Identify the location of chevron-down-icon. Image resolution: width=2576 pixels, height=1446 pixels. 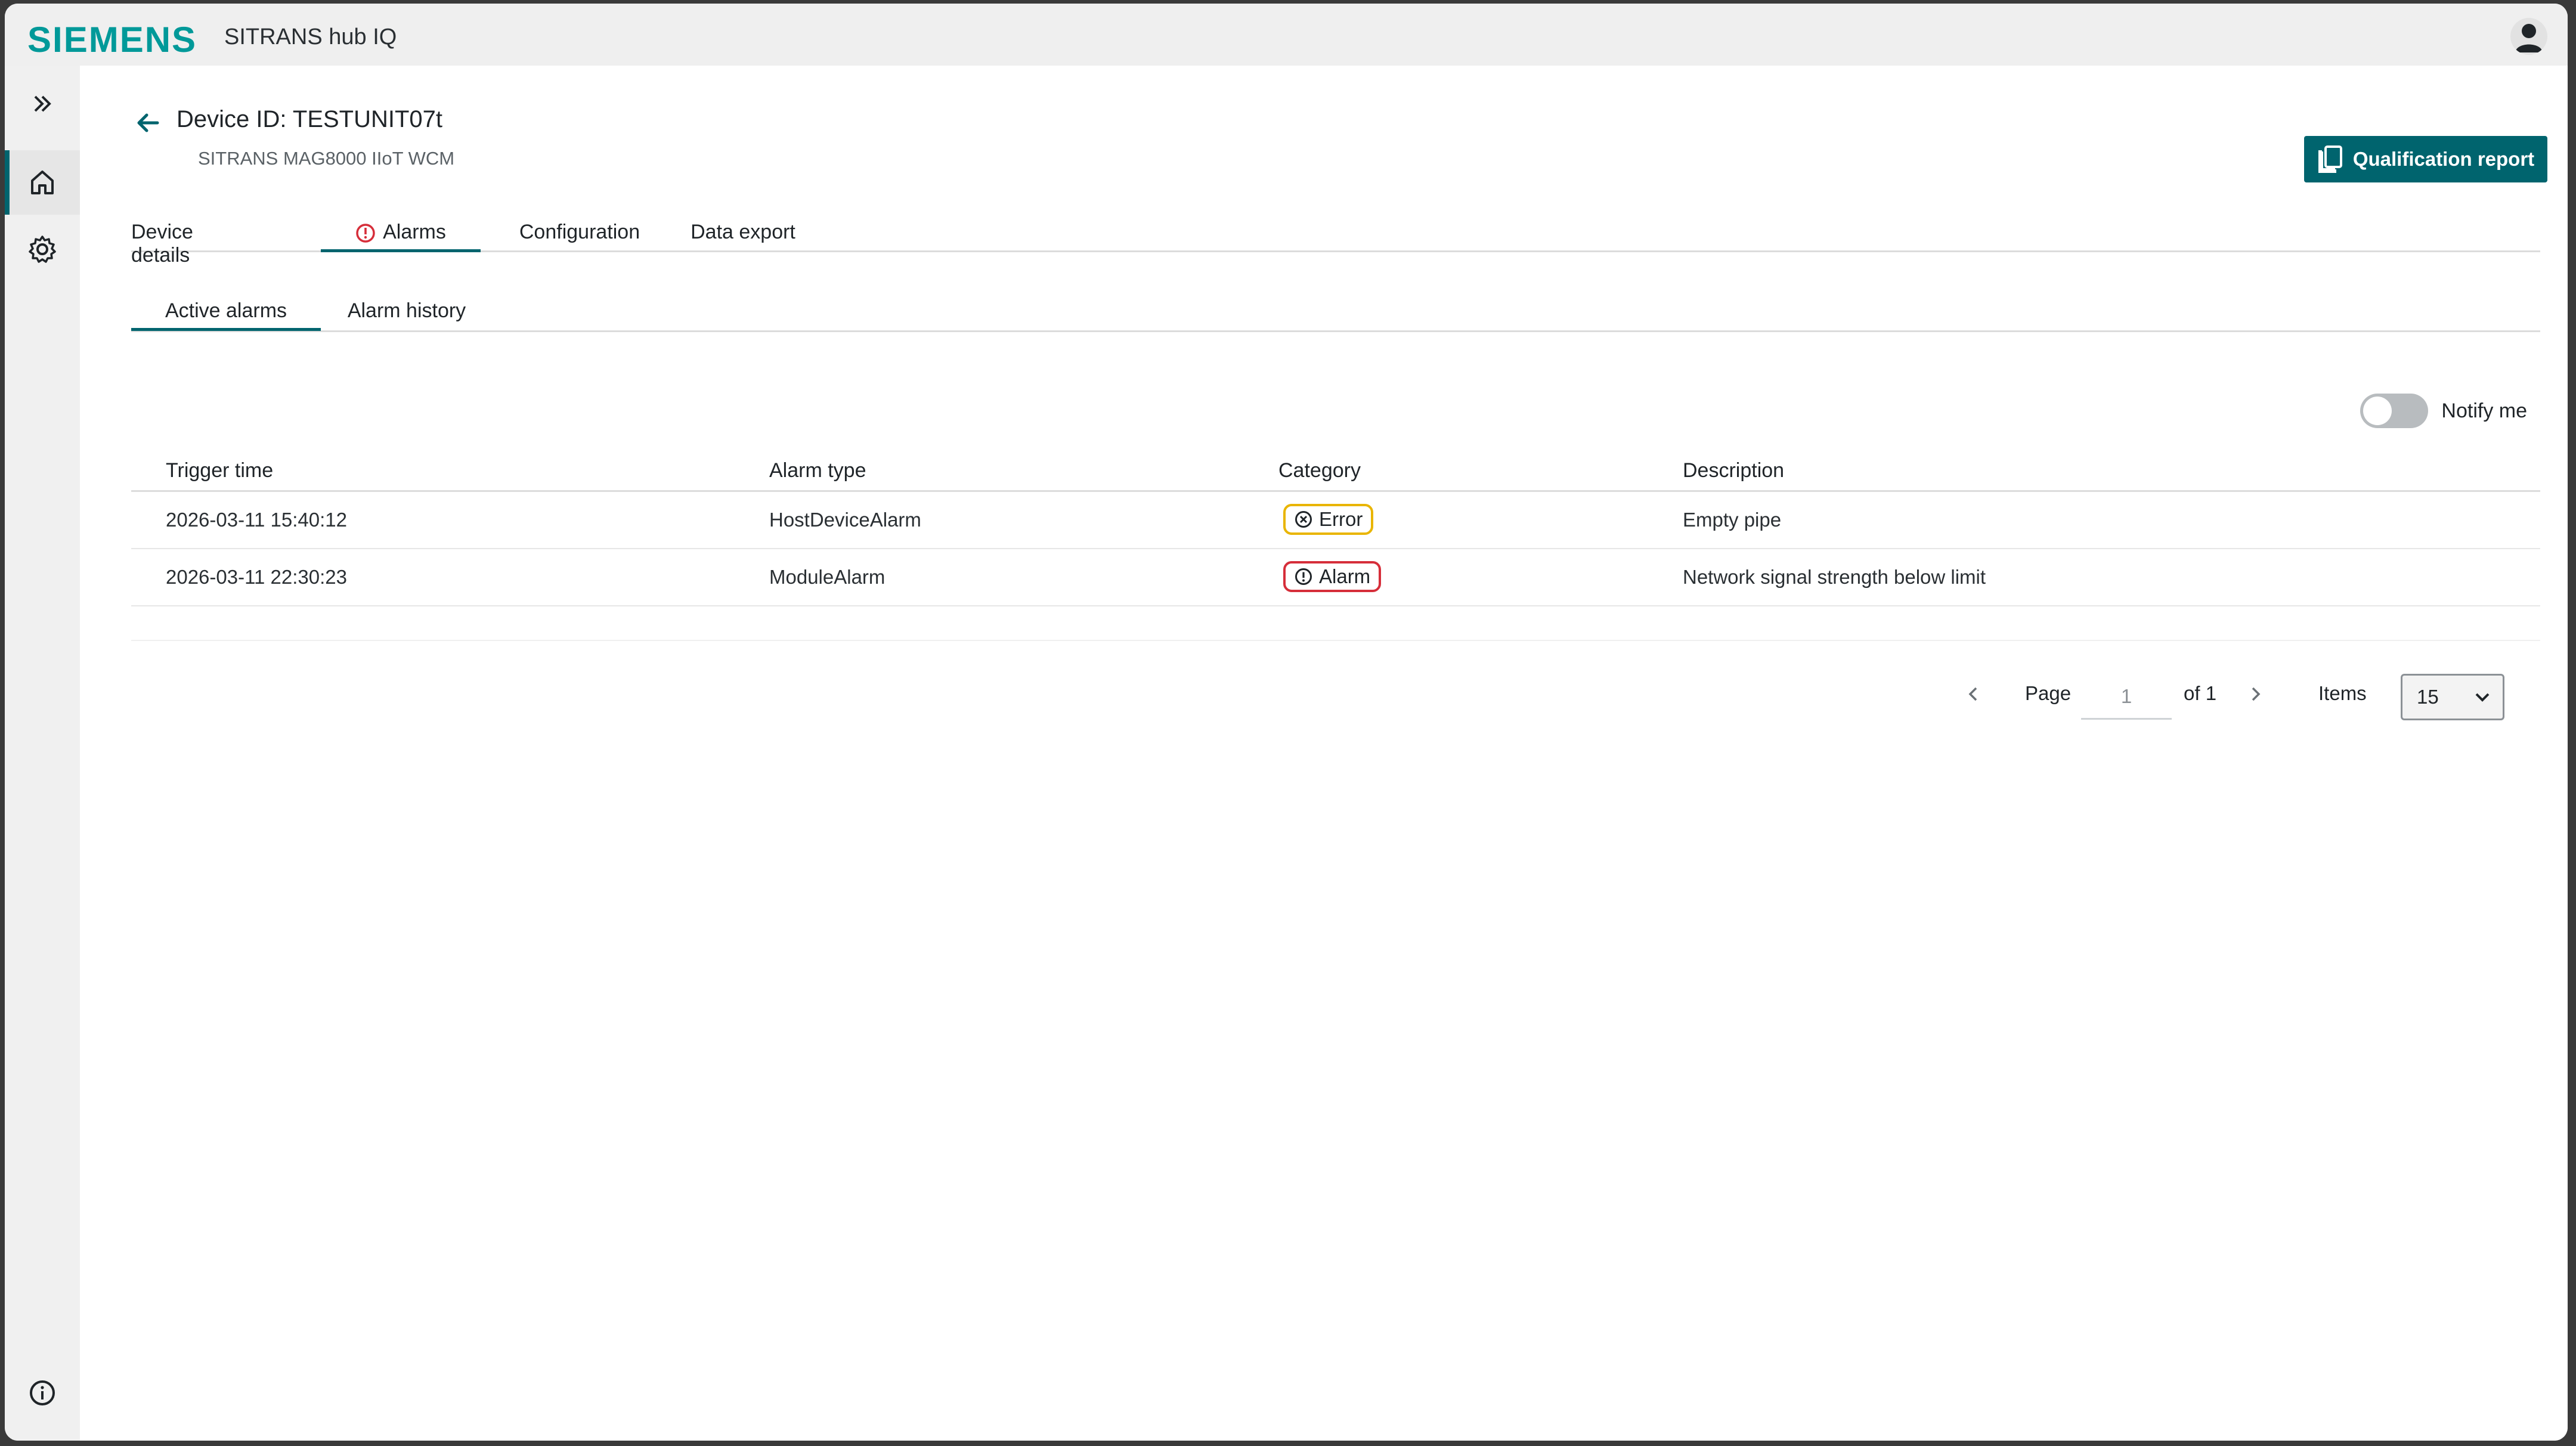
(2483, 697).